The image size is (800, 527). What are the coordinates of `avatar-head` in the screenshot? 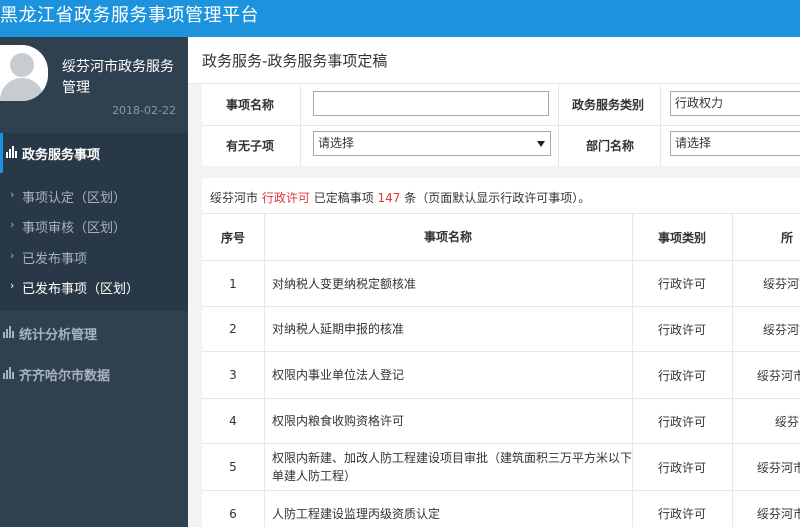 It's located at (22, 65).